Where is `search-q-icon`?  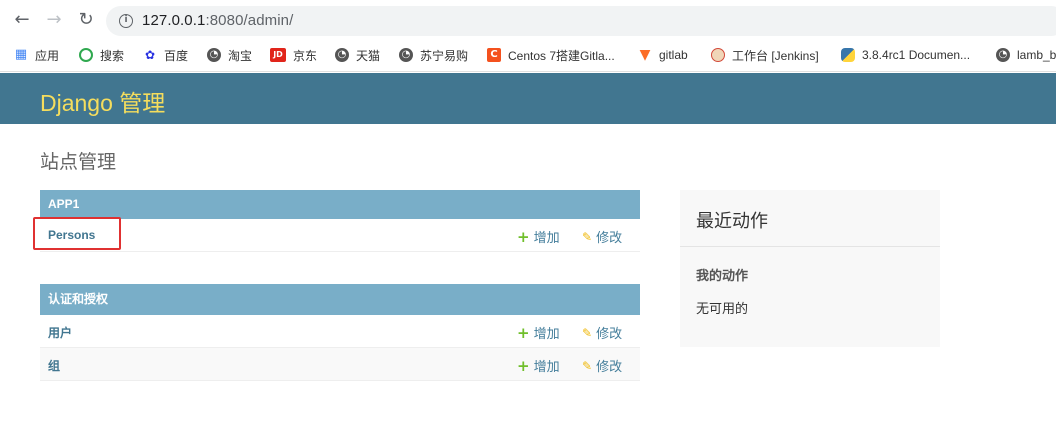
search-q-icon is located at coordinates (86, 55).